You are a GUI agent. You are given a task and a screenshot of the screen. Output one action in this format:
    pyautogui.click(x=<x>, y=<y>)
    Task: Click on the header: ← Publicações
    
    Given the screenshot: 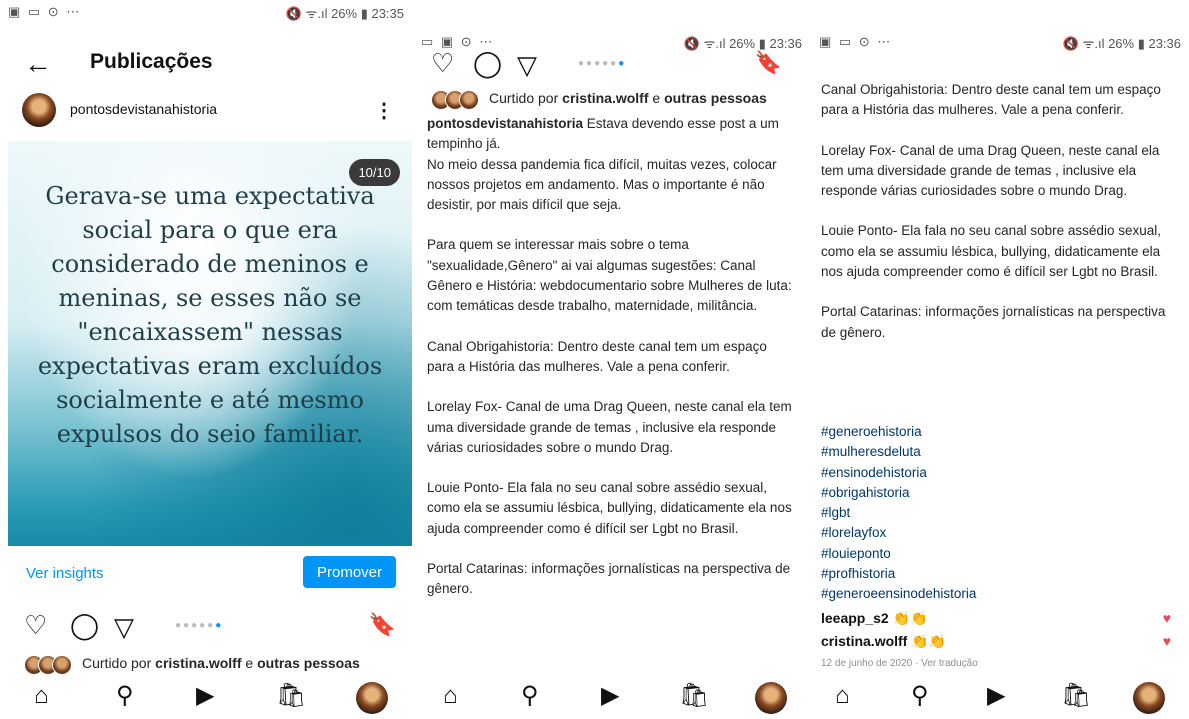 What is the action you would take?
    pyautogui.click(x=206, y=62)
    